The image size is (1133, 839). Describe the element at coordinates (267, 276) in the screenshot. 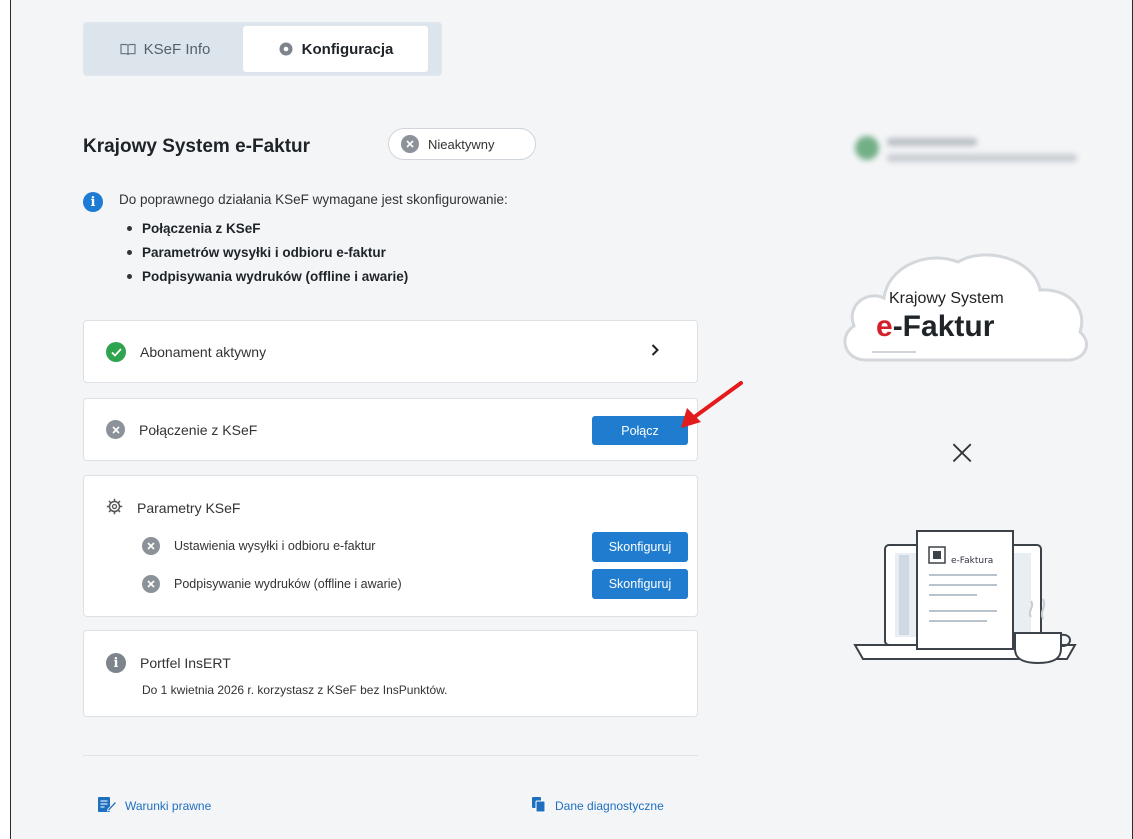

I see `list-item: Podpisywania wydruków (offline i awarie)` at that location.